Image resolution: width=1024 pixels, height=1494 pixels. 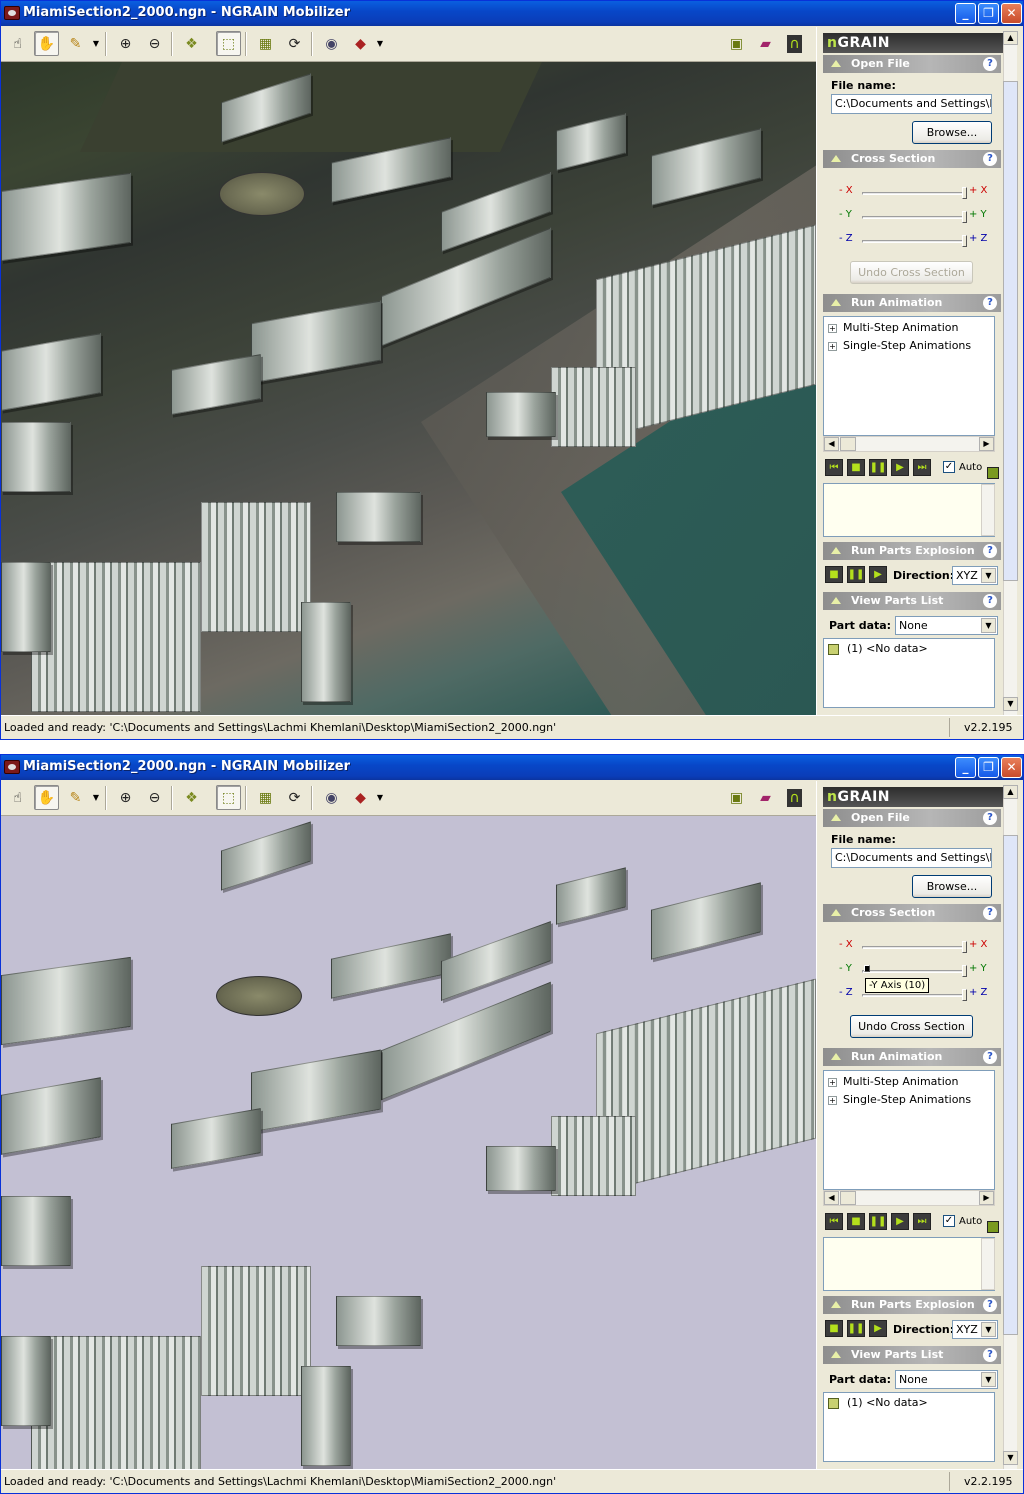 I want to click on tree-item-multi-step: + Multi-Step Animation, so click(x=893, y=327).